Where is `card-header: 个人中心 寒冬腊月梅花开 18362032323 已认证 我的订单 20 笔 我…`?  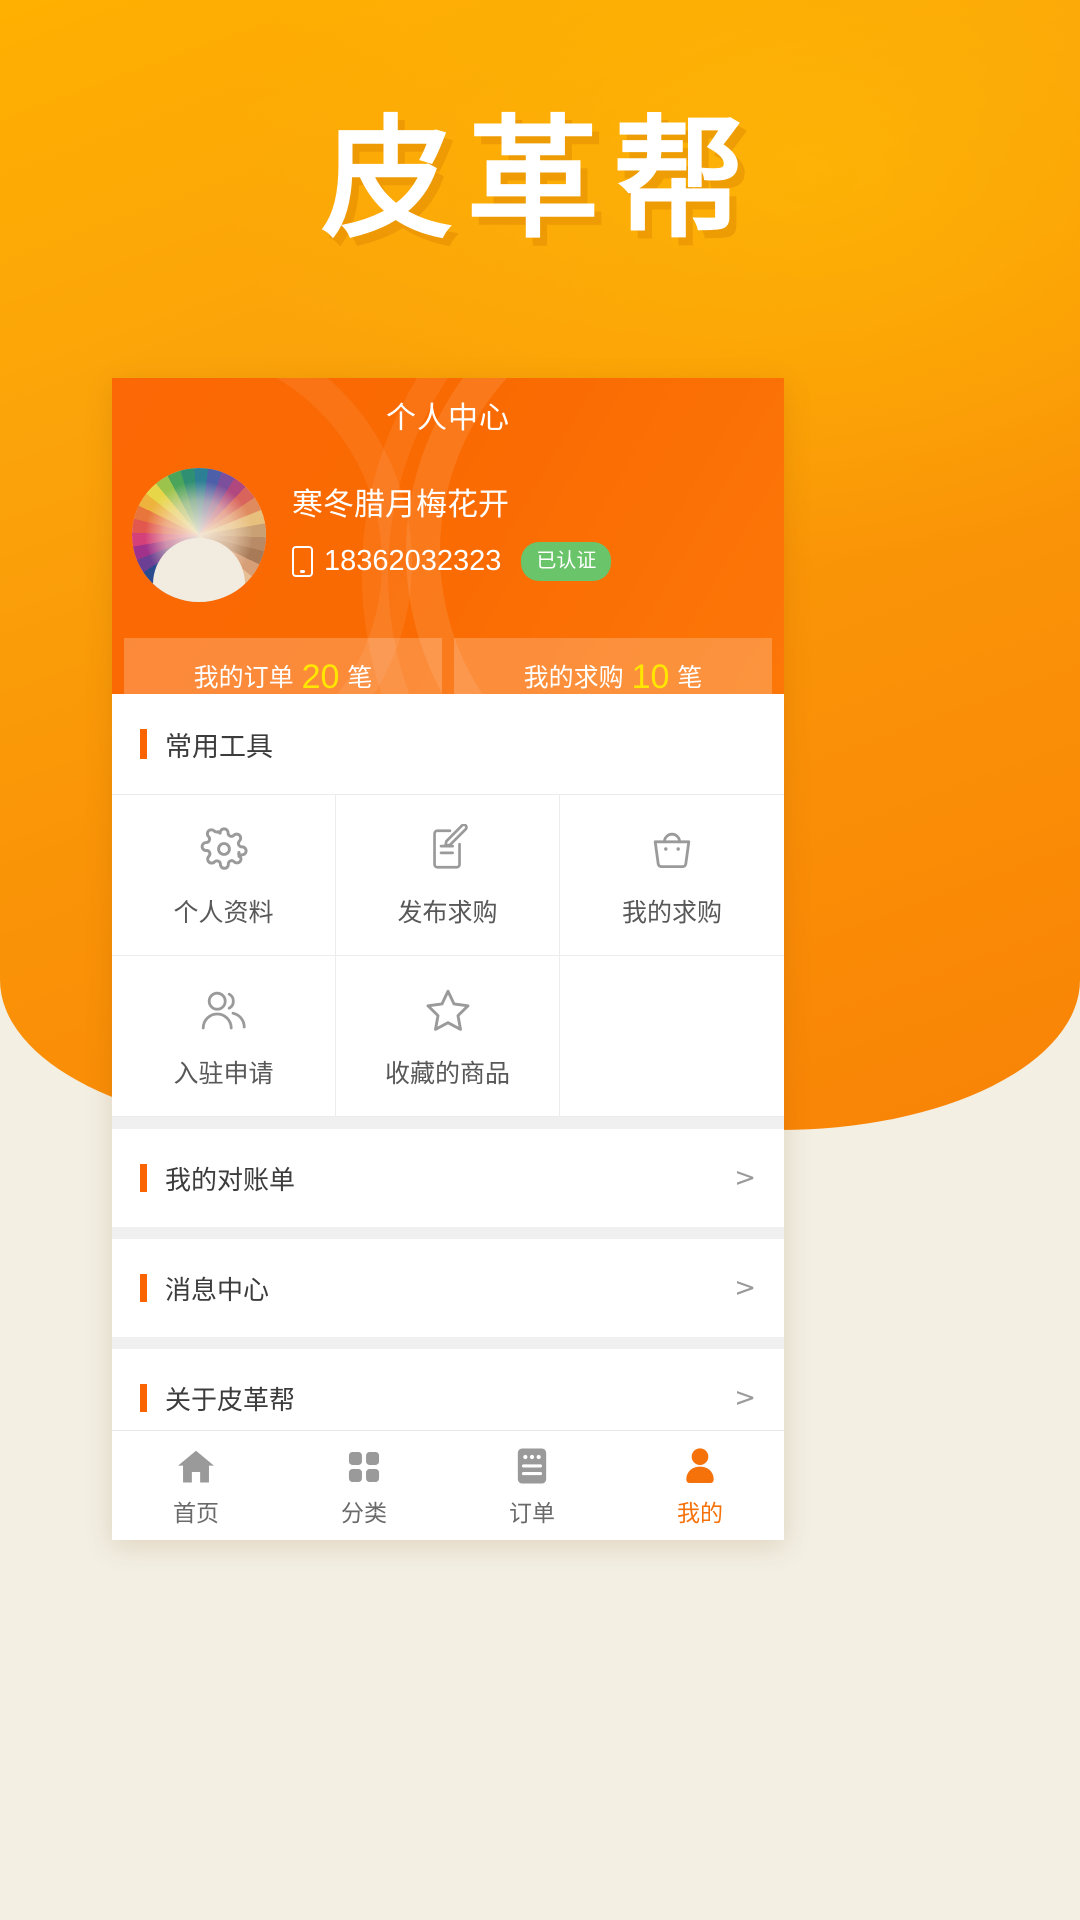
card-header: 个人中心 寒冬腊月梅花开 18362032323 已认证 我的订单 20 笔 我… is located at coordinates (448, 536).